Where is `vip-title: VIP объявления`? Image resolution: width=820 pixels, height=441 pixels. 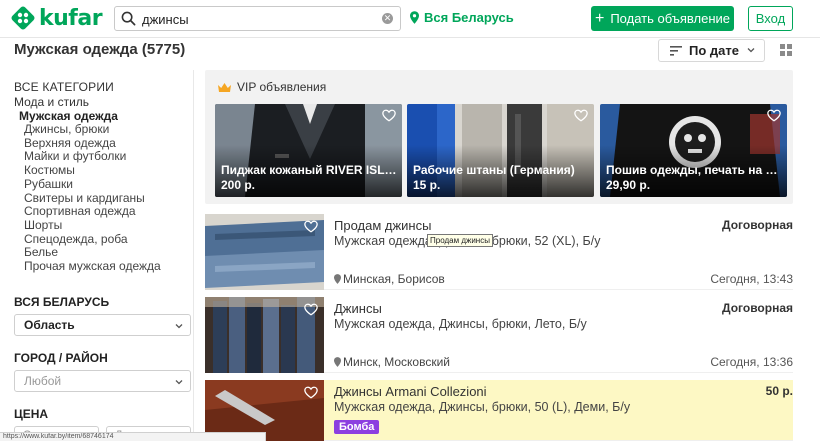
vip-title: VIP объявления is located at coordinates (272, 87).